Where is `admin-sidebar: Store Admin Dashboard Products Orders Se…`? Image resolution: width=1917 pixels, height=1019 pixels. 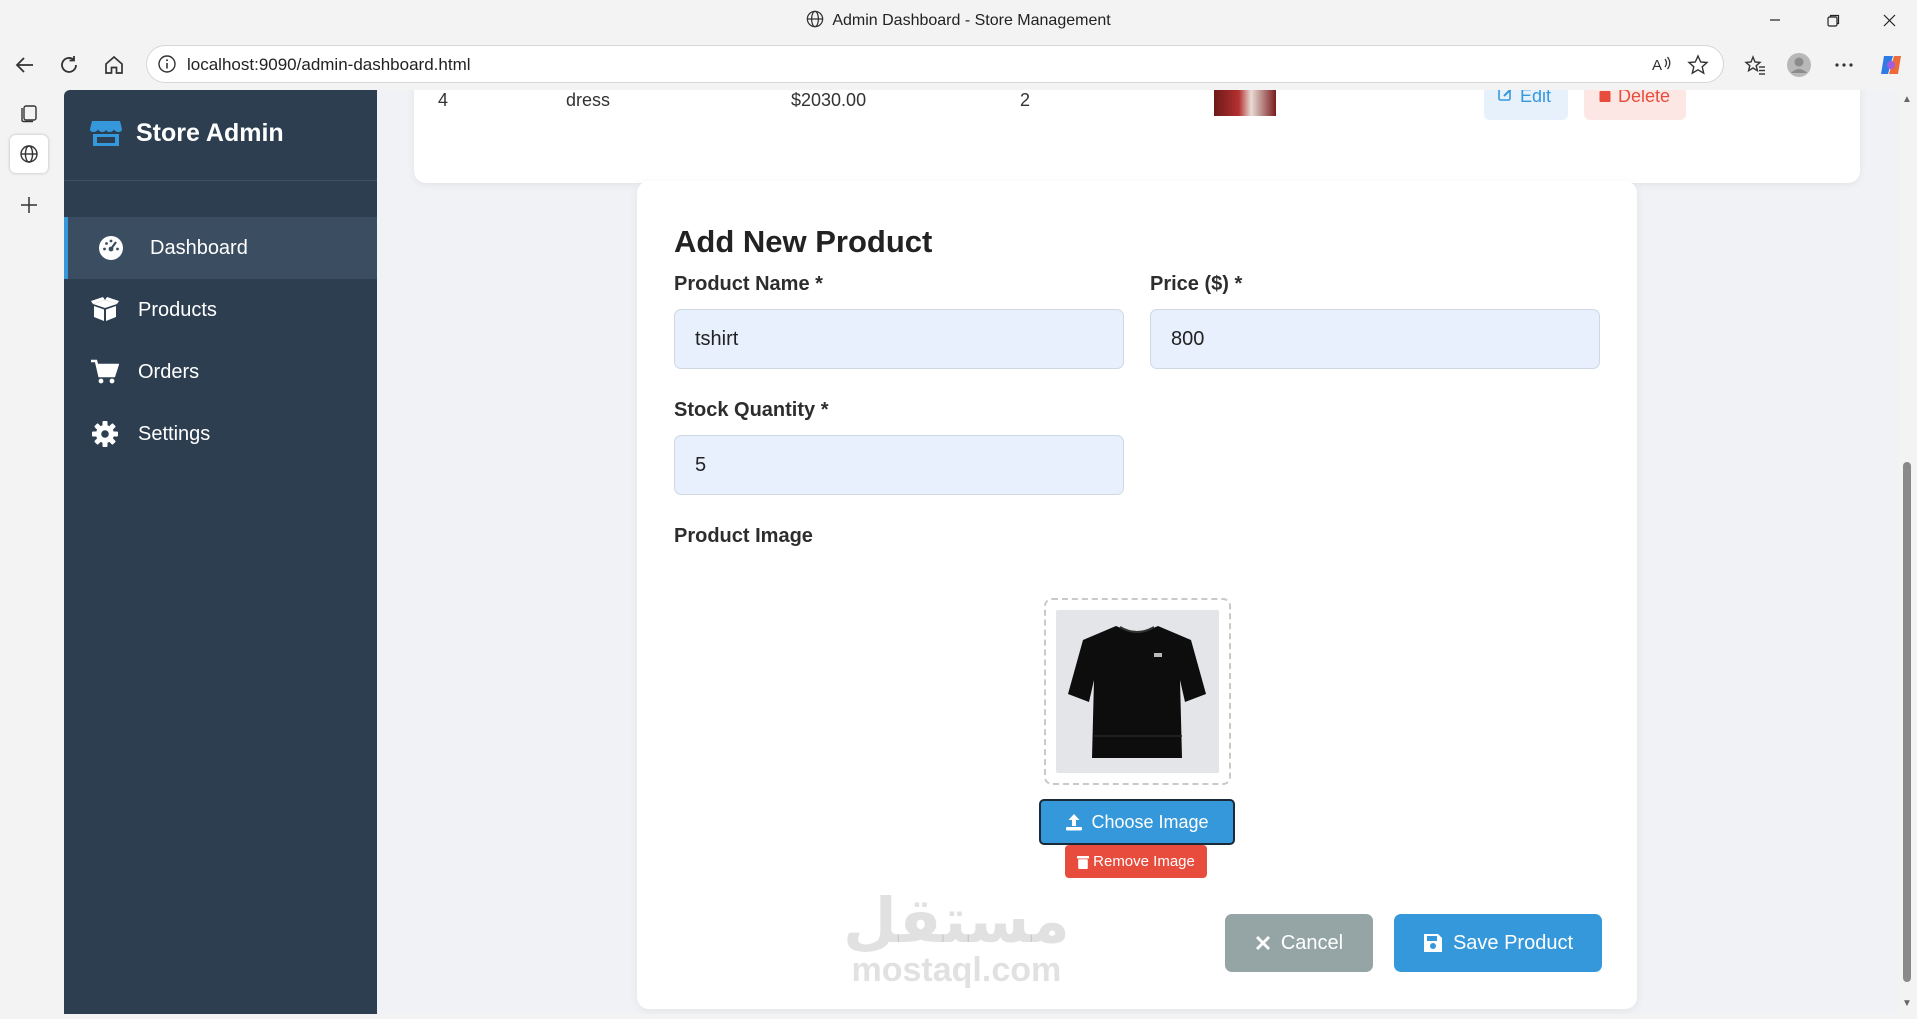 admin-sidebar: Store Admin Dashboard Products Orders Se… is located at coordinates (220, 552).